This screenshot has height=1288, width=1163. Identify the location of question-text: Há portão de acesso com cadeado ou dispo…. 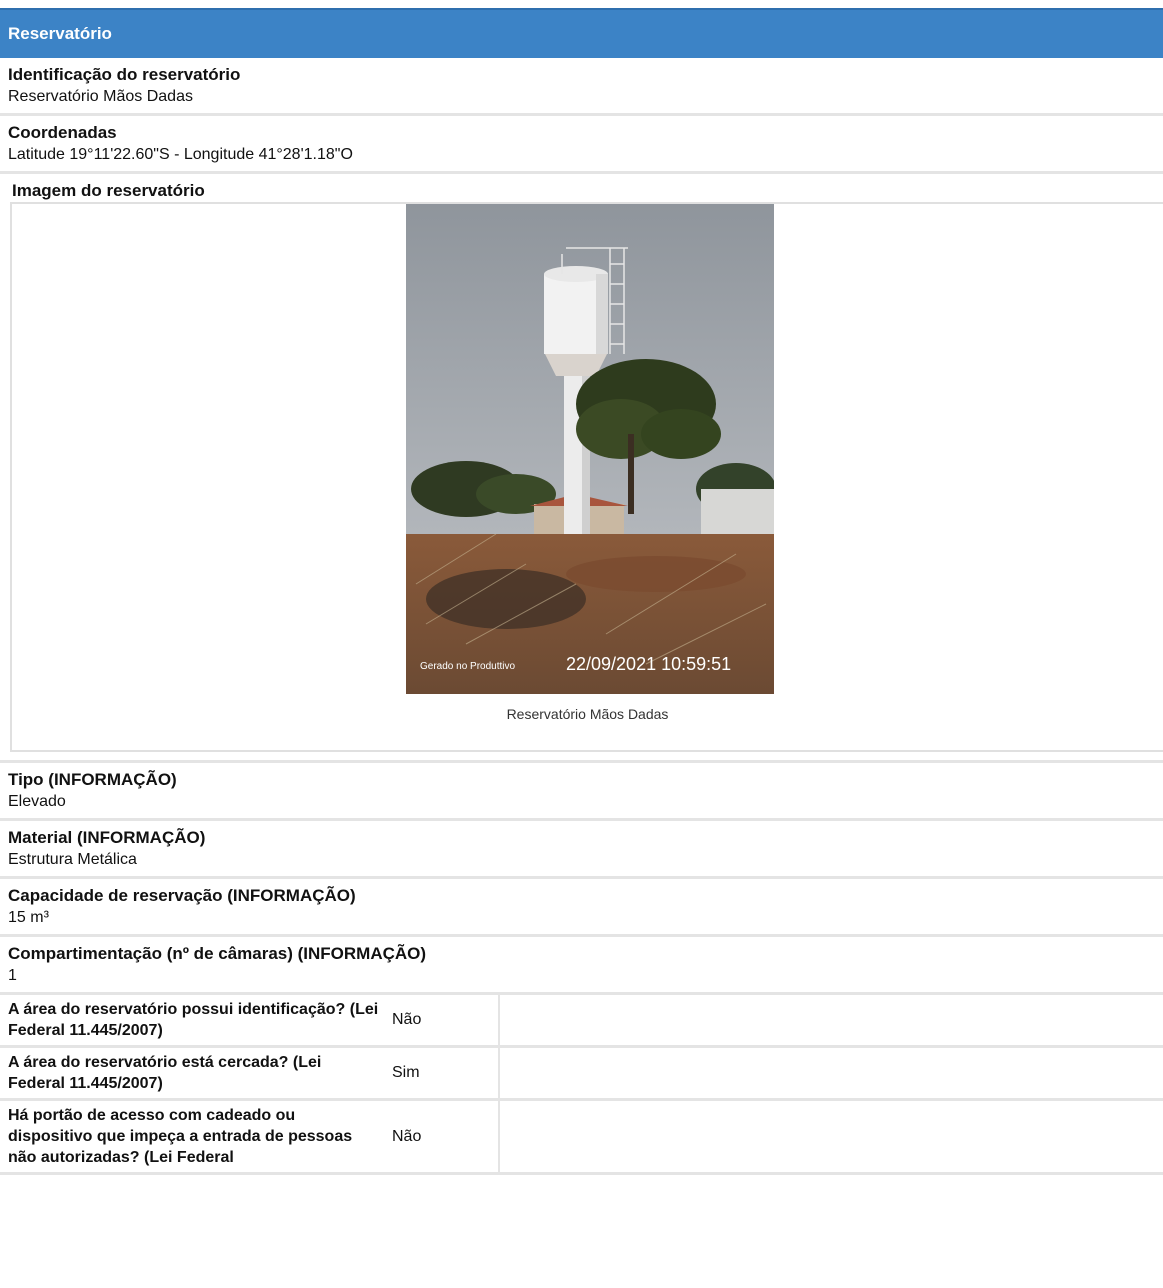
(194, 1137).